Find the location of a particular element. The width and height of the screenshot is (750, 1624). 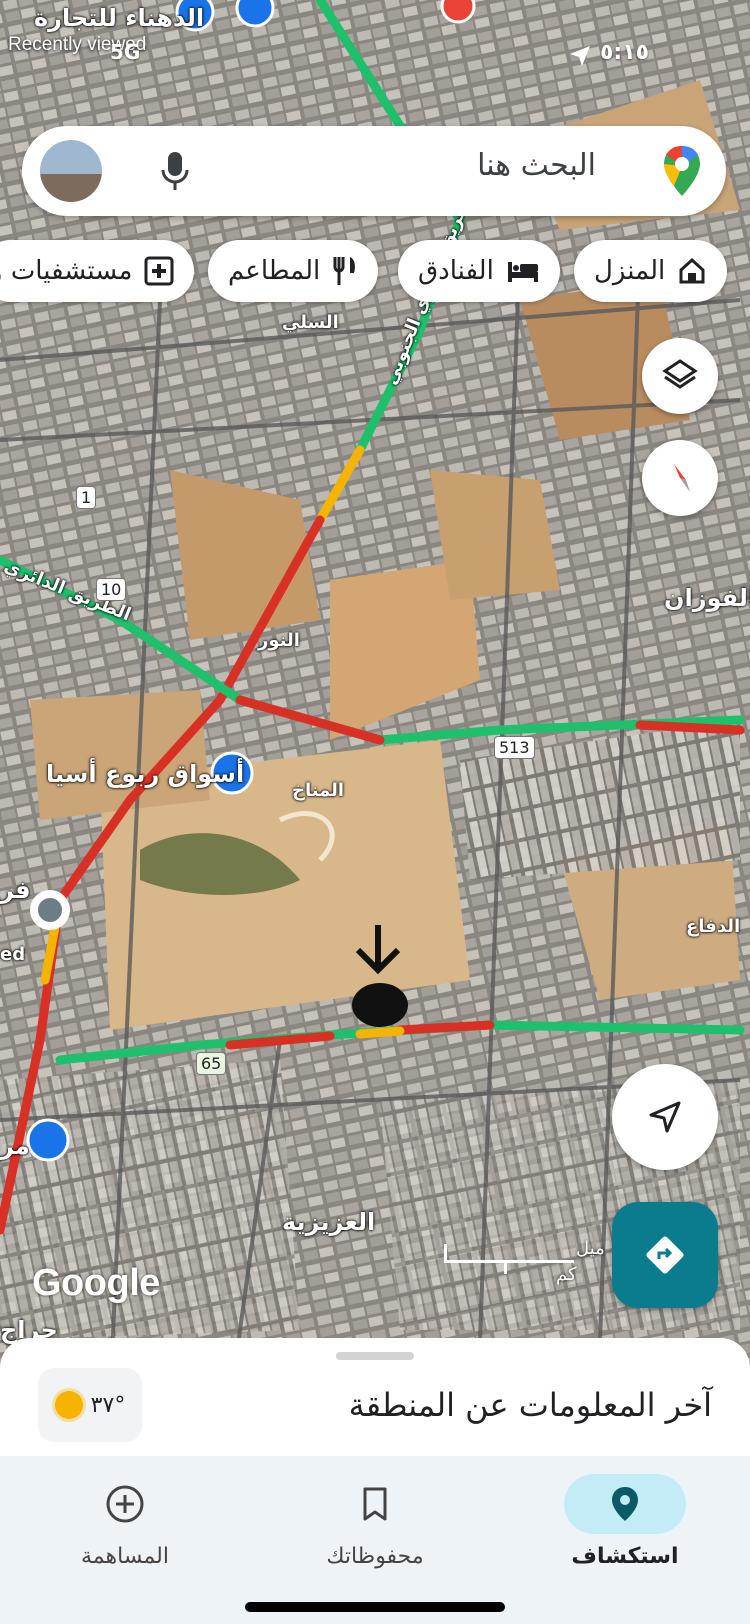

road-shield-65: 65 is located at coordinates (211, 1063).